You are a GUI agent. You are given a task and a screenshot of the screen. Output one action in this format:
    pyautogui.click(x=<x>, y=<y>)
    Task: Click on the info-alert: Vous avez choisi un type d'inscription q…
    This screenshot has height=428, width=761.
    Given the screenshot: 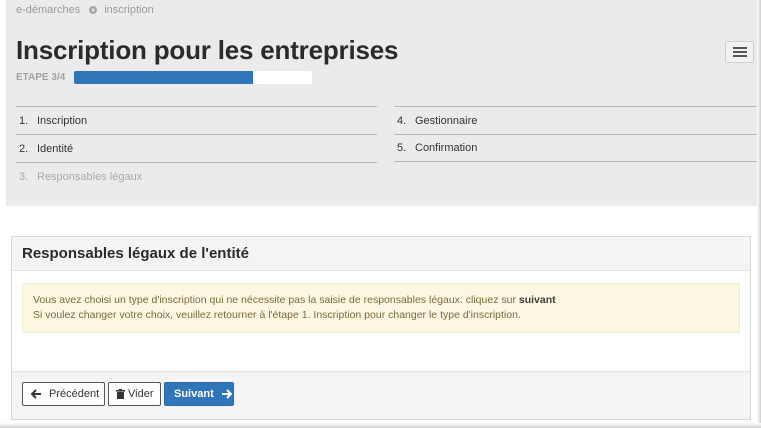 What is the action you would take?
    pyautogui.click(x=381, y=308)
    